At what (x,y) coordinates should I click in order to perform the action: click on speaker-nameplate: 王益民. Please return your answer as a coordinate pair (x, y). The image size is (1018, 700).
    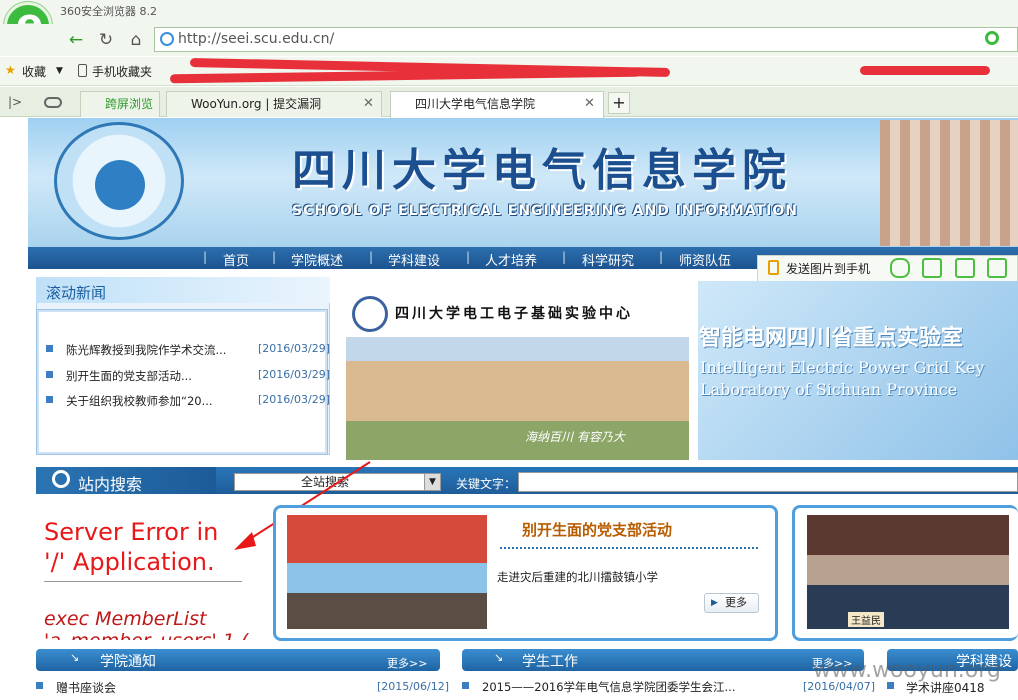
    Looking at the image, I should click on (866, 619).